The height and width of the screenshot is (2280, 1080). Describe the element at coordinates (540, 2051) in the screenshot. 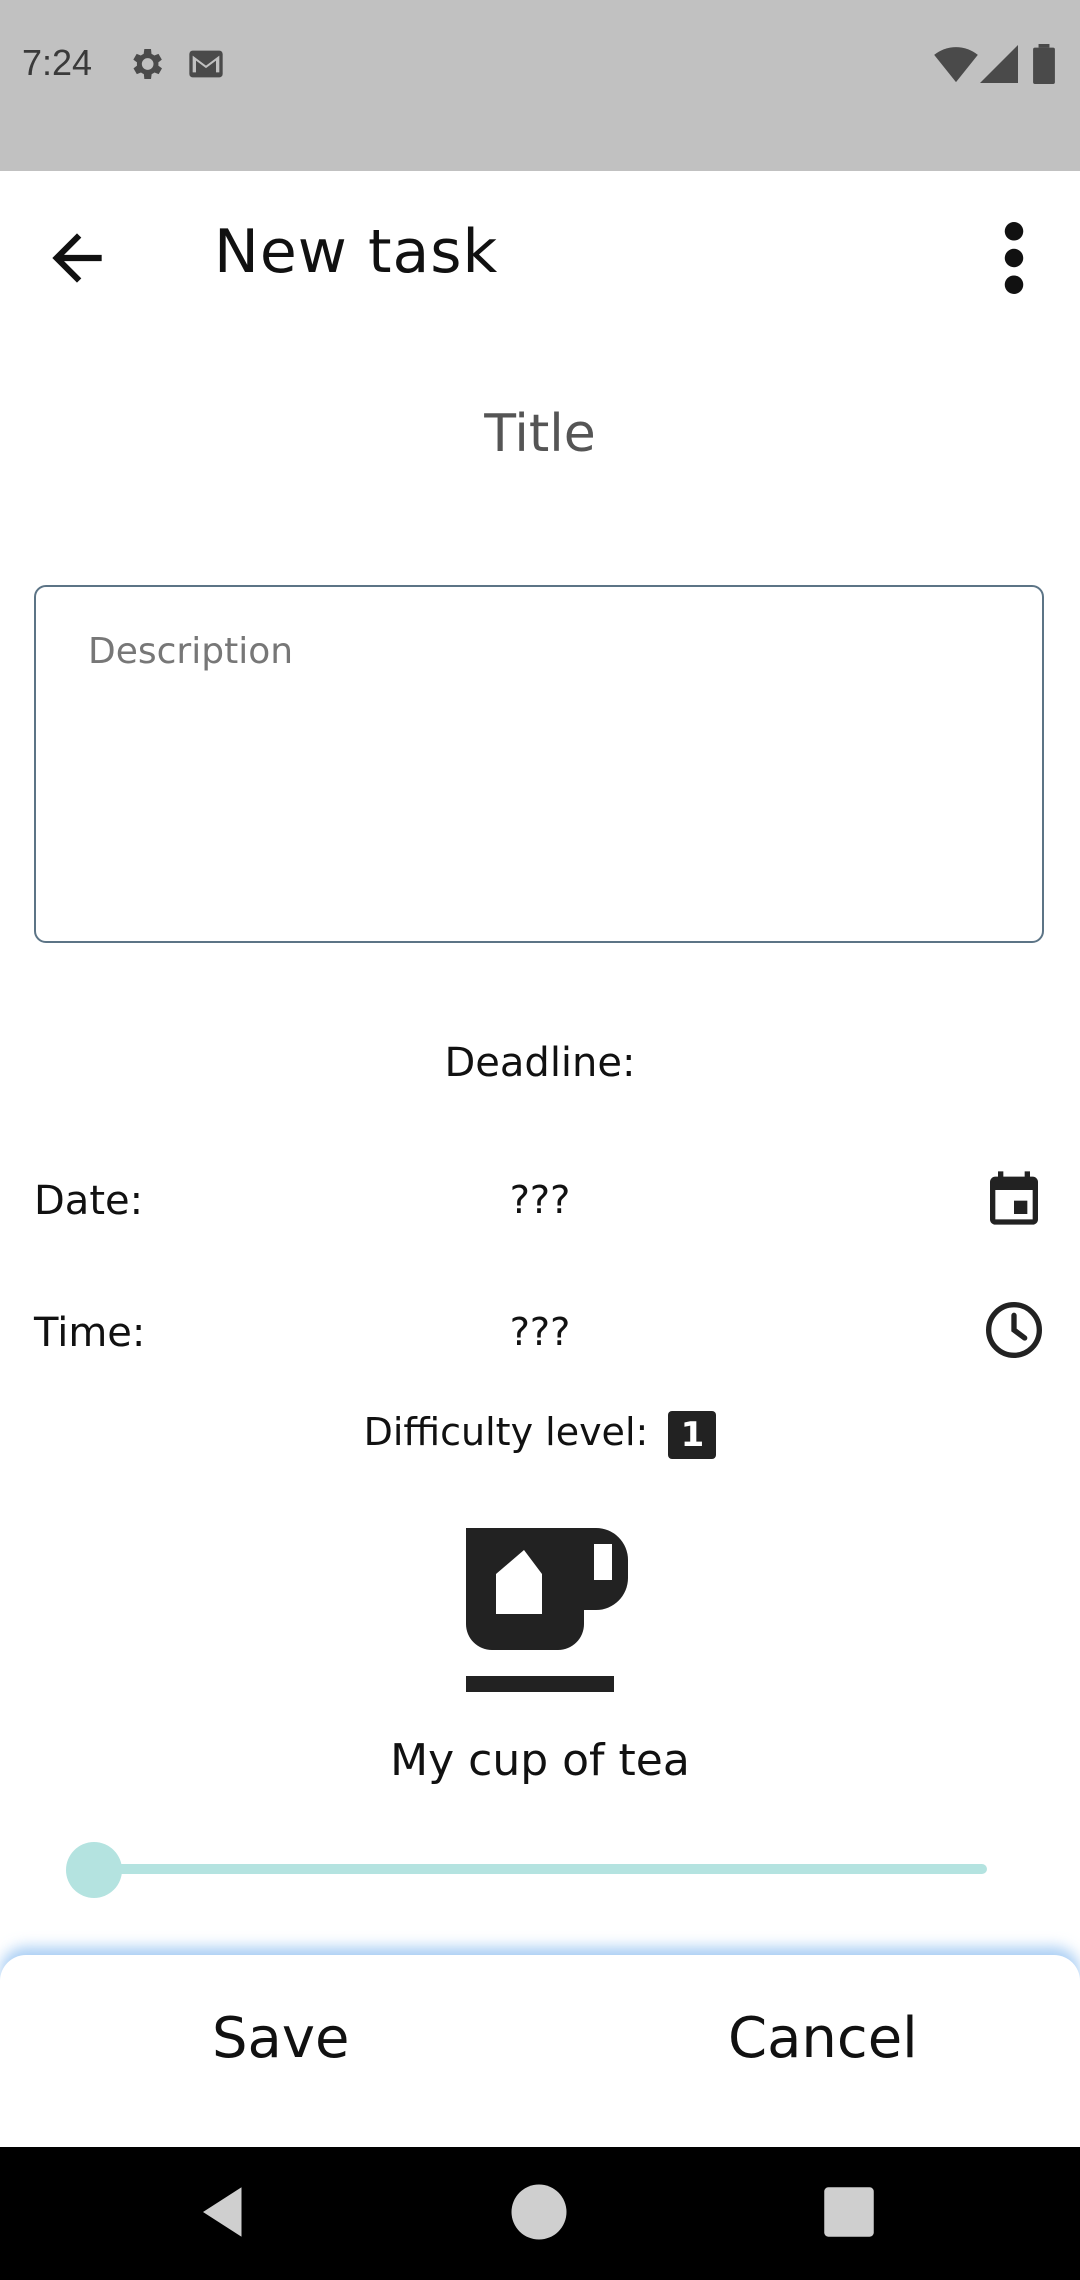

I see `bottom-action-panel: Save Cancel` at that location.